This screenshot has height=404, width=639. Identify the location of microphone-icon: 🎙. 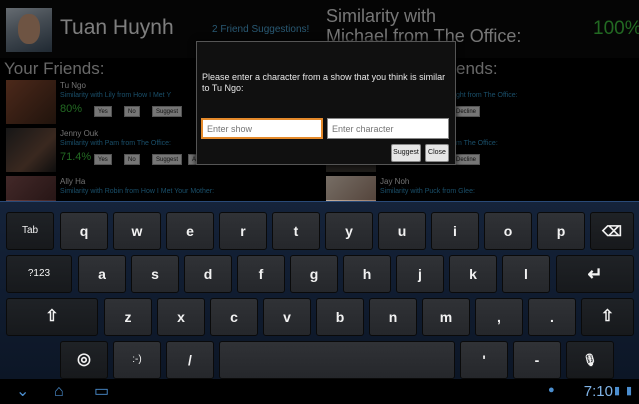
(590, 360).